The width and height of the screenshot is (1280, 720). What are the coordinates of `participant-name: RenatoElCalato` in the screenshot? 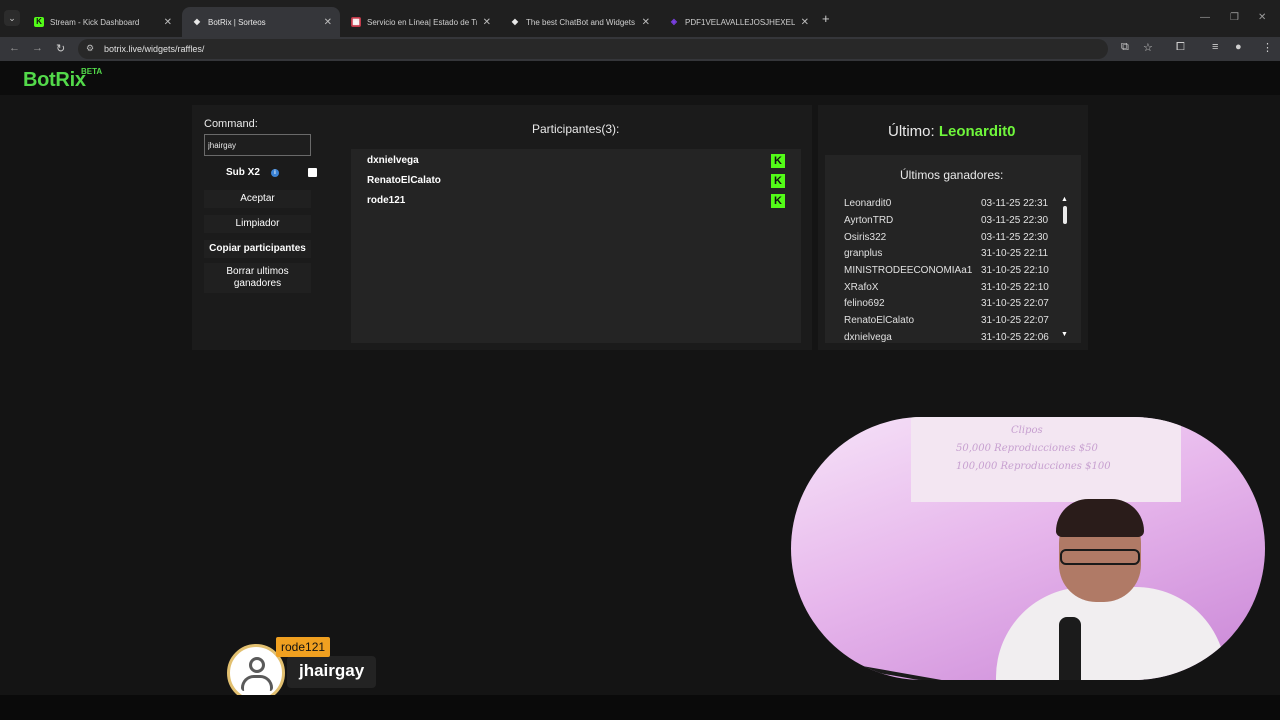 It's located at (404, 180).